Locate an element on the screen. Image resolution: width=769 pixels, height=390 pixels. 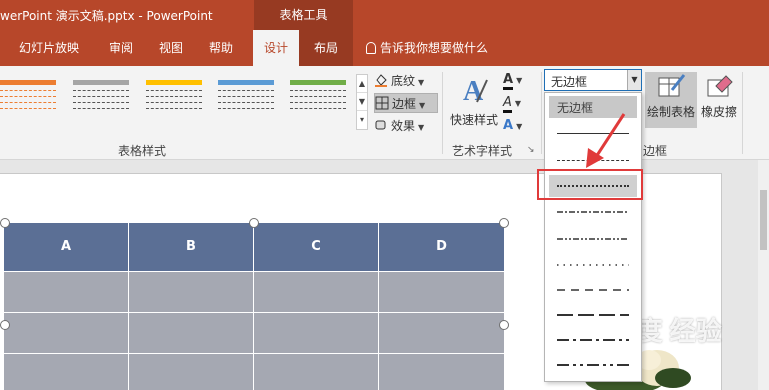
eraser-button: 橡皮擦 is located at coordinates (719, 96).